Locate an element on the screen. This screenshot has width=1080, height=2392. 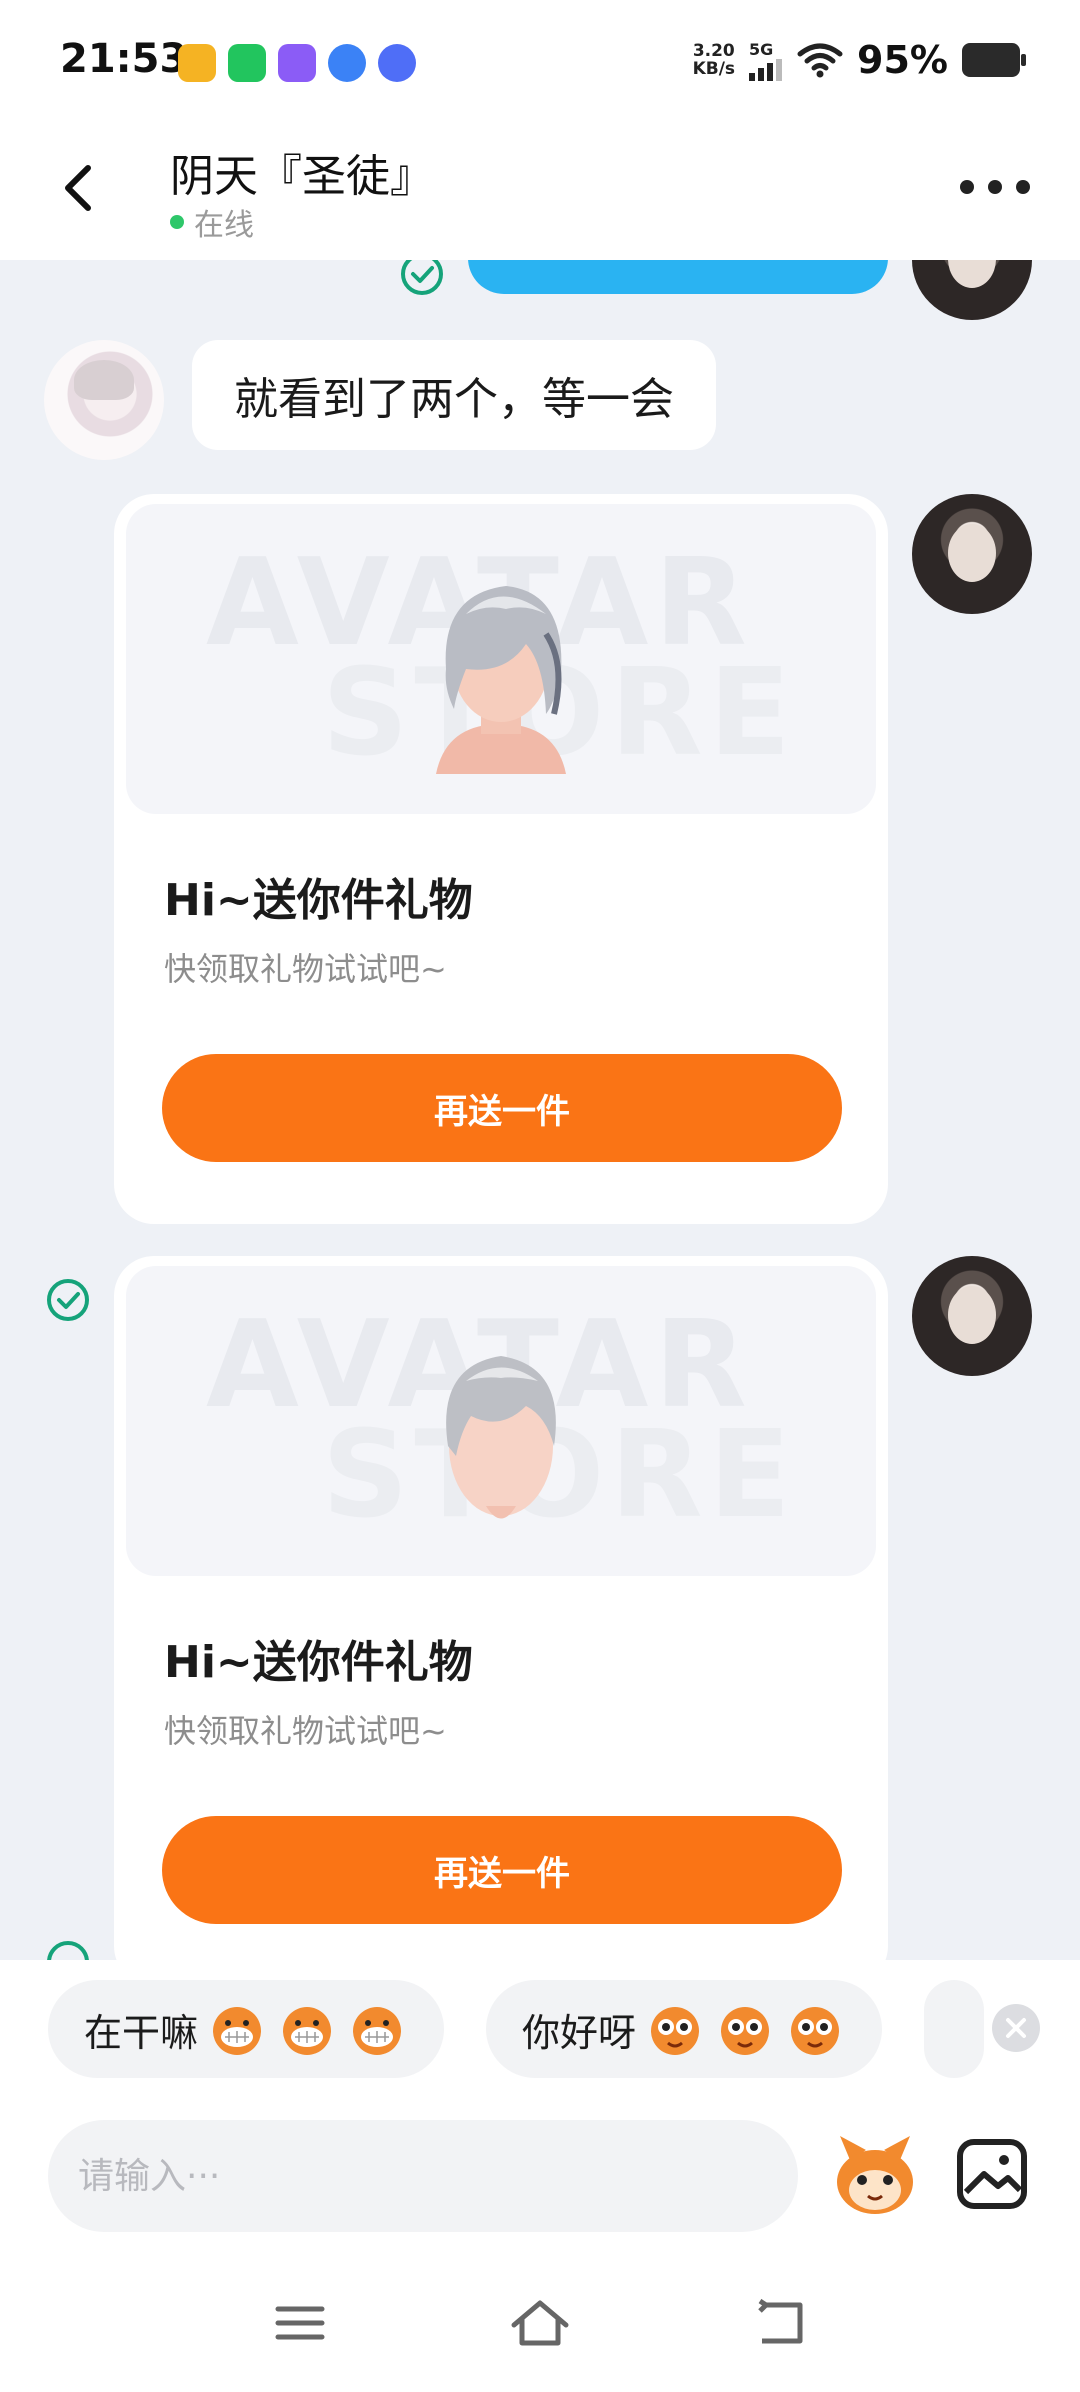
contact-avatar is located at coordinates (104, 400).